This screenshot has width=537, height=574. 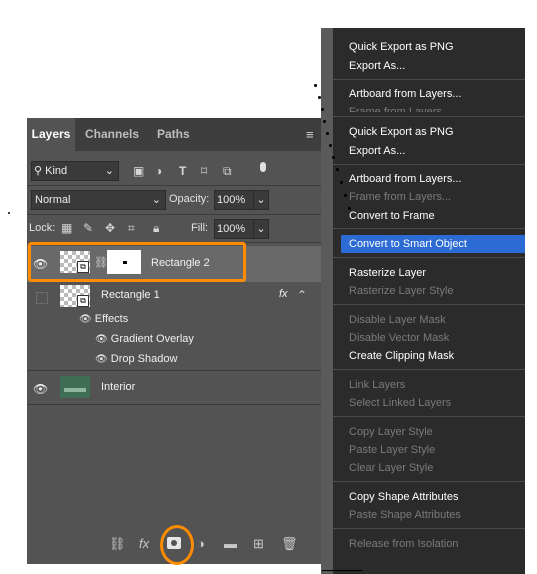 I want to click on filter-kind-label: Kind, so click(x=56, y=171).